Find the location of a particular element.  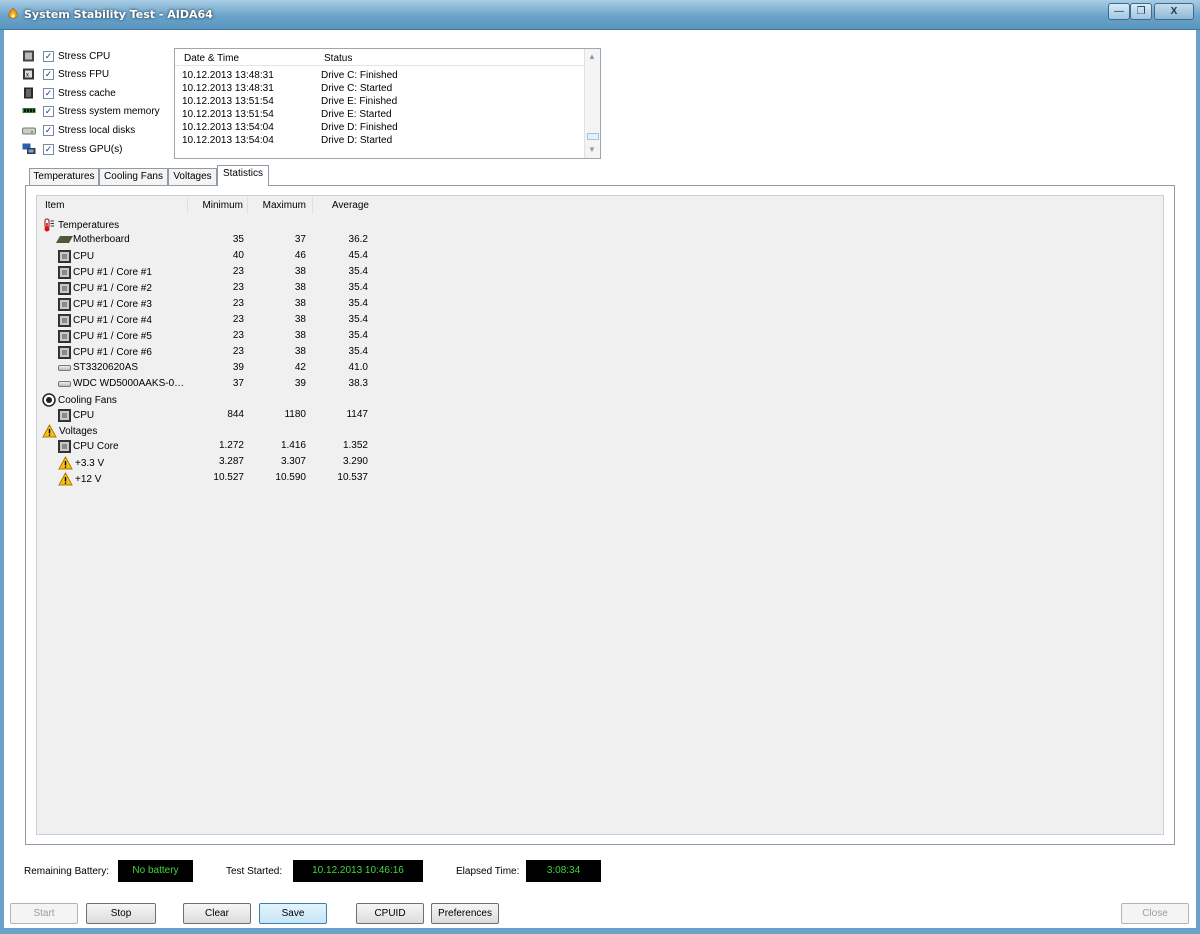

log-col-date: Date & Time is located at coordinates (211, 58).